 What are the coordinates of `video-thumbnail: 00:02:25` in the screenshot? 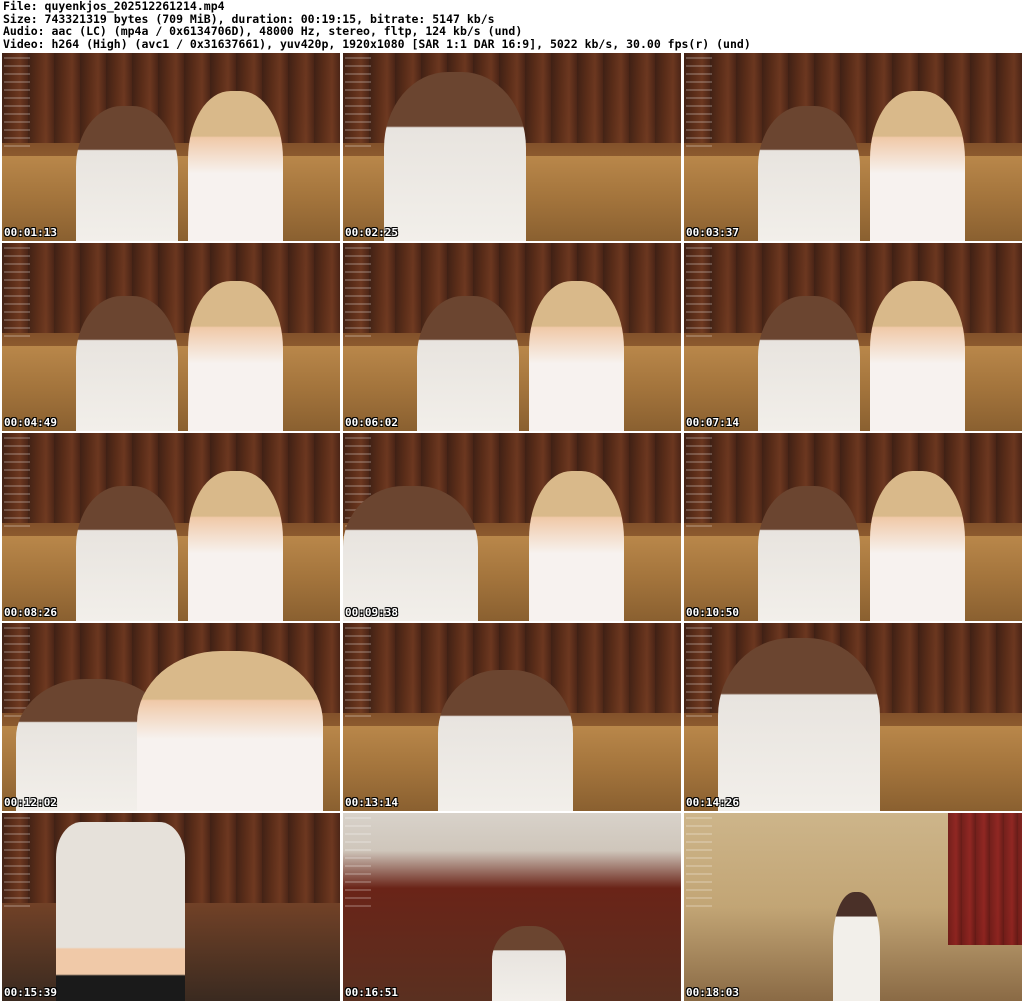 It's located at (512, 147).